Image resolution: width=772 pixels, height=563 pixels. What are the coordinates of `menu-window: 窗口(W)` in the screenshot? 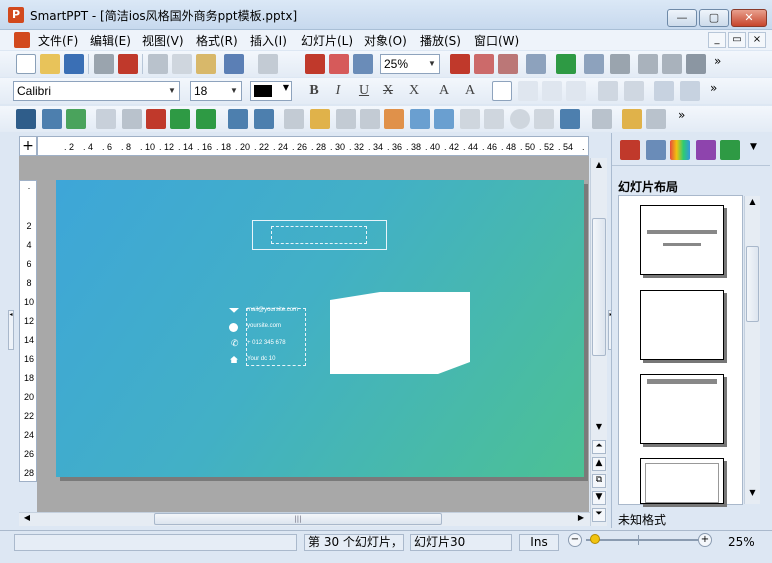 It's located at (496, 40).